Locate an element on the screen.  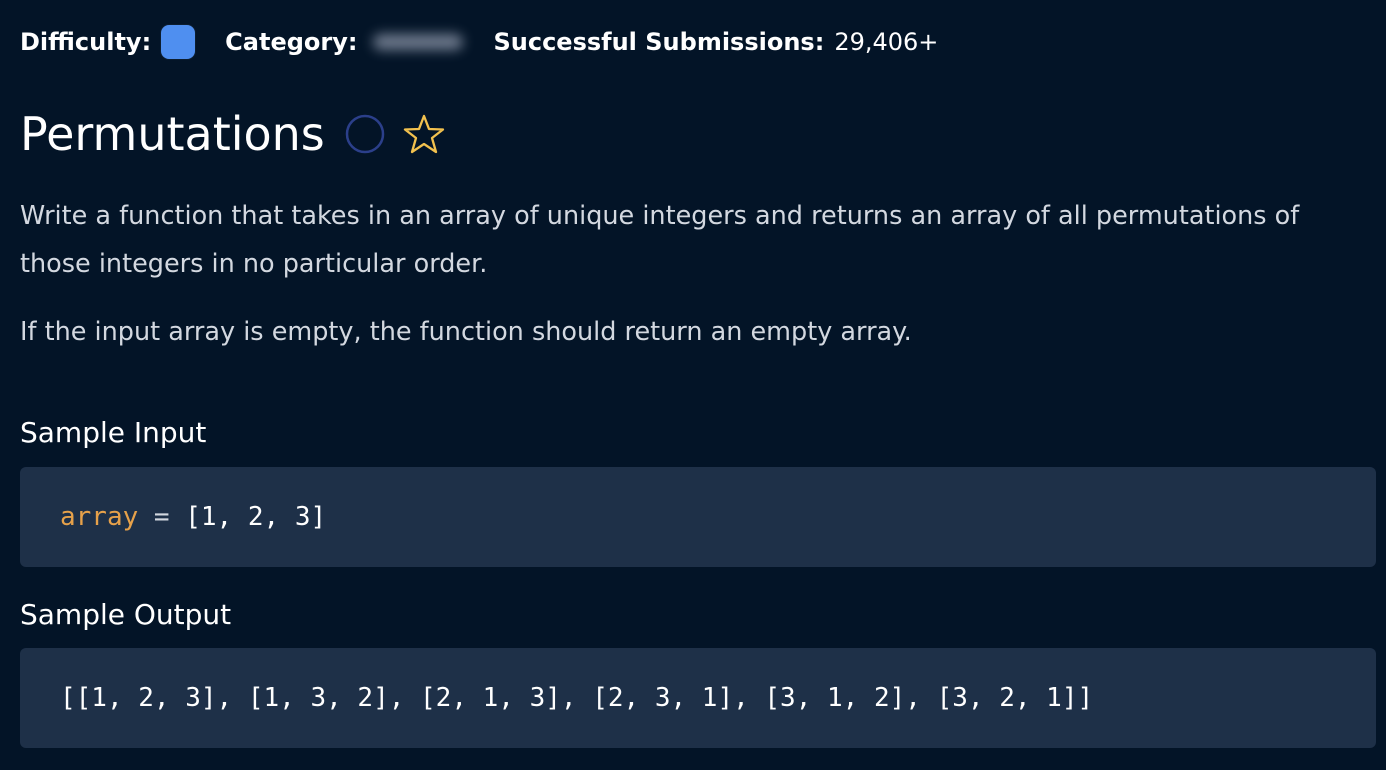
difficulty-badge is located at coordinates (178, 42).